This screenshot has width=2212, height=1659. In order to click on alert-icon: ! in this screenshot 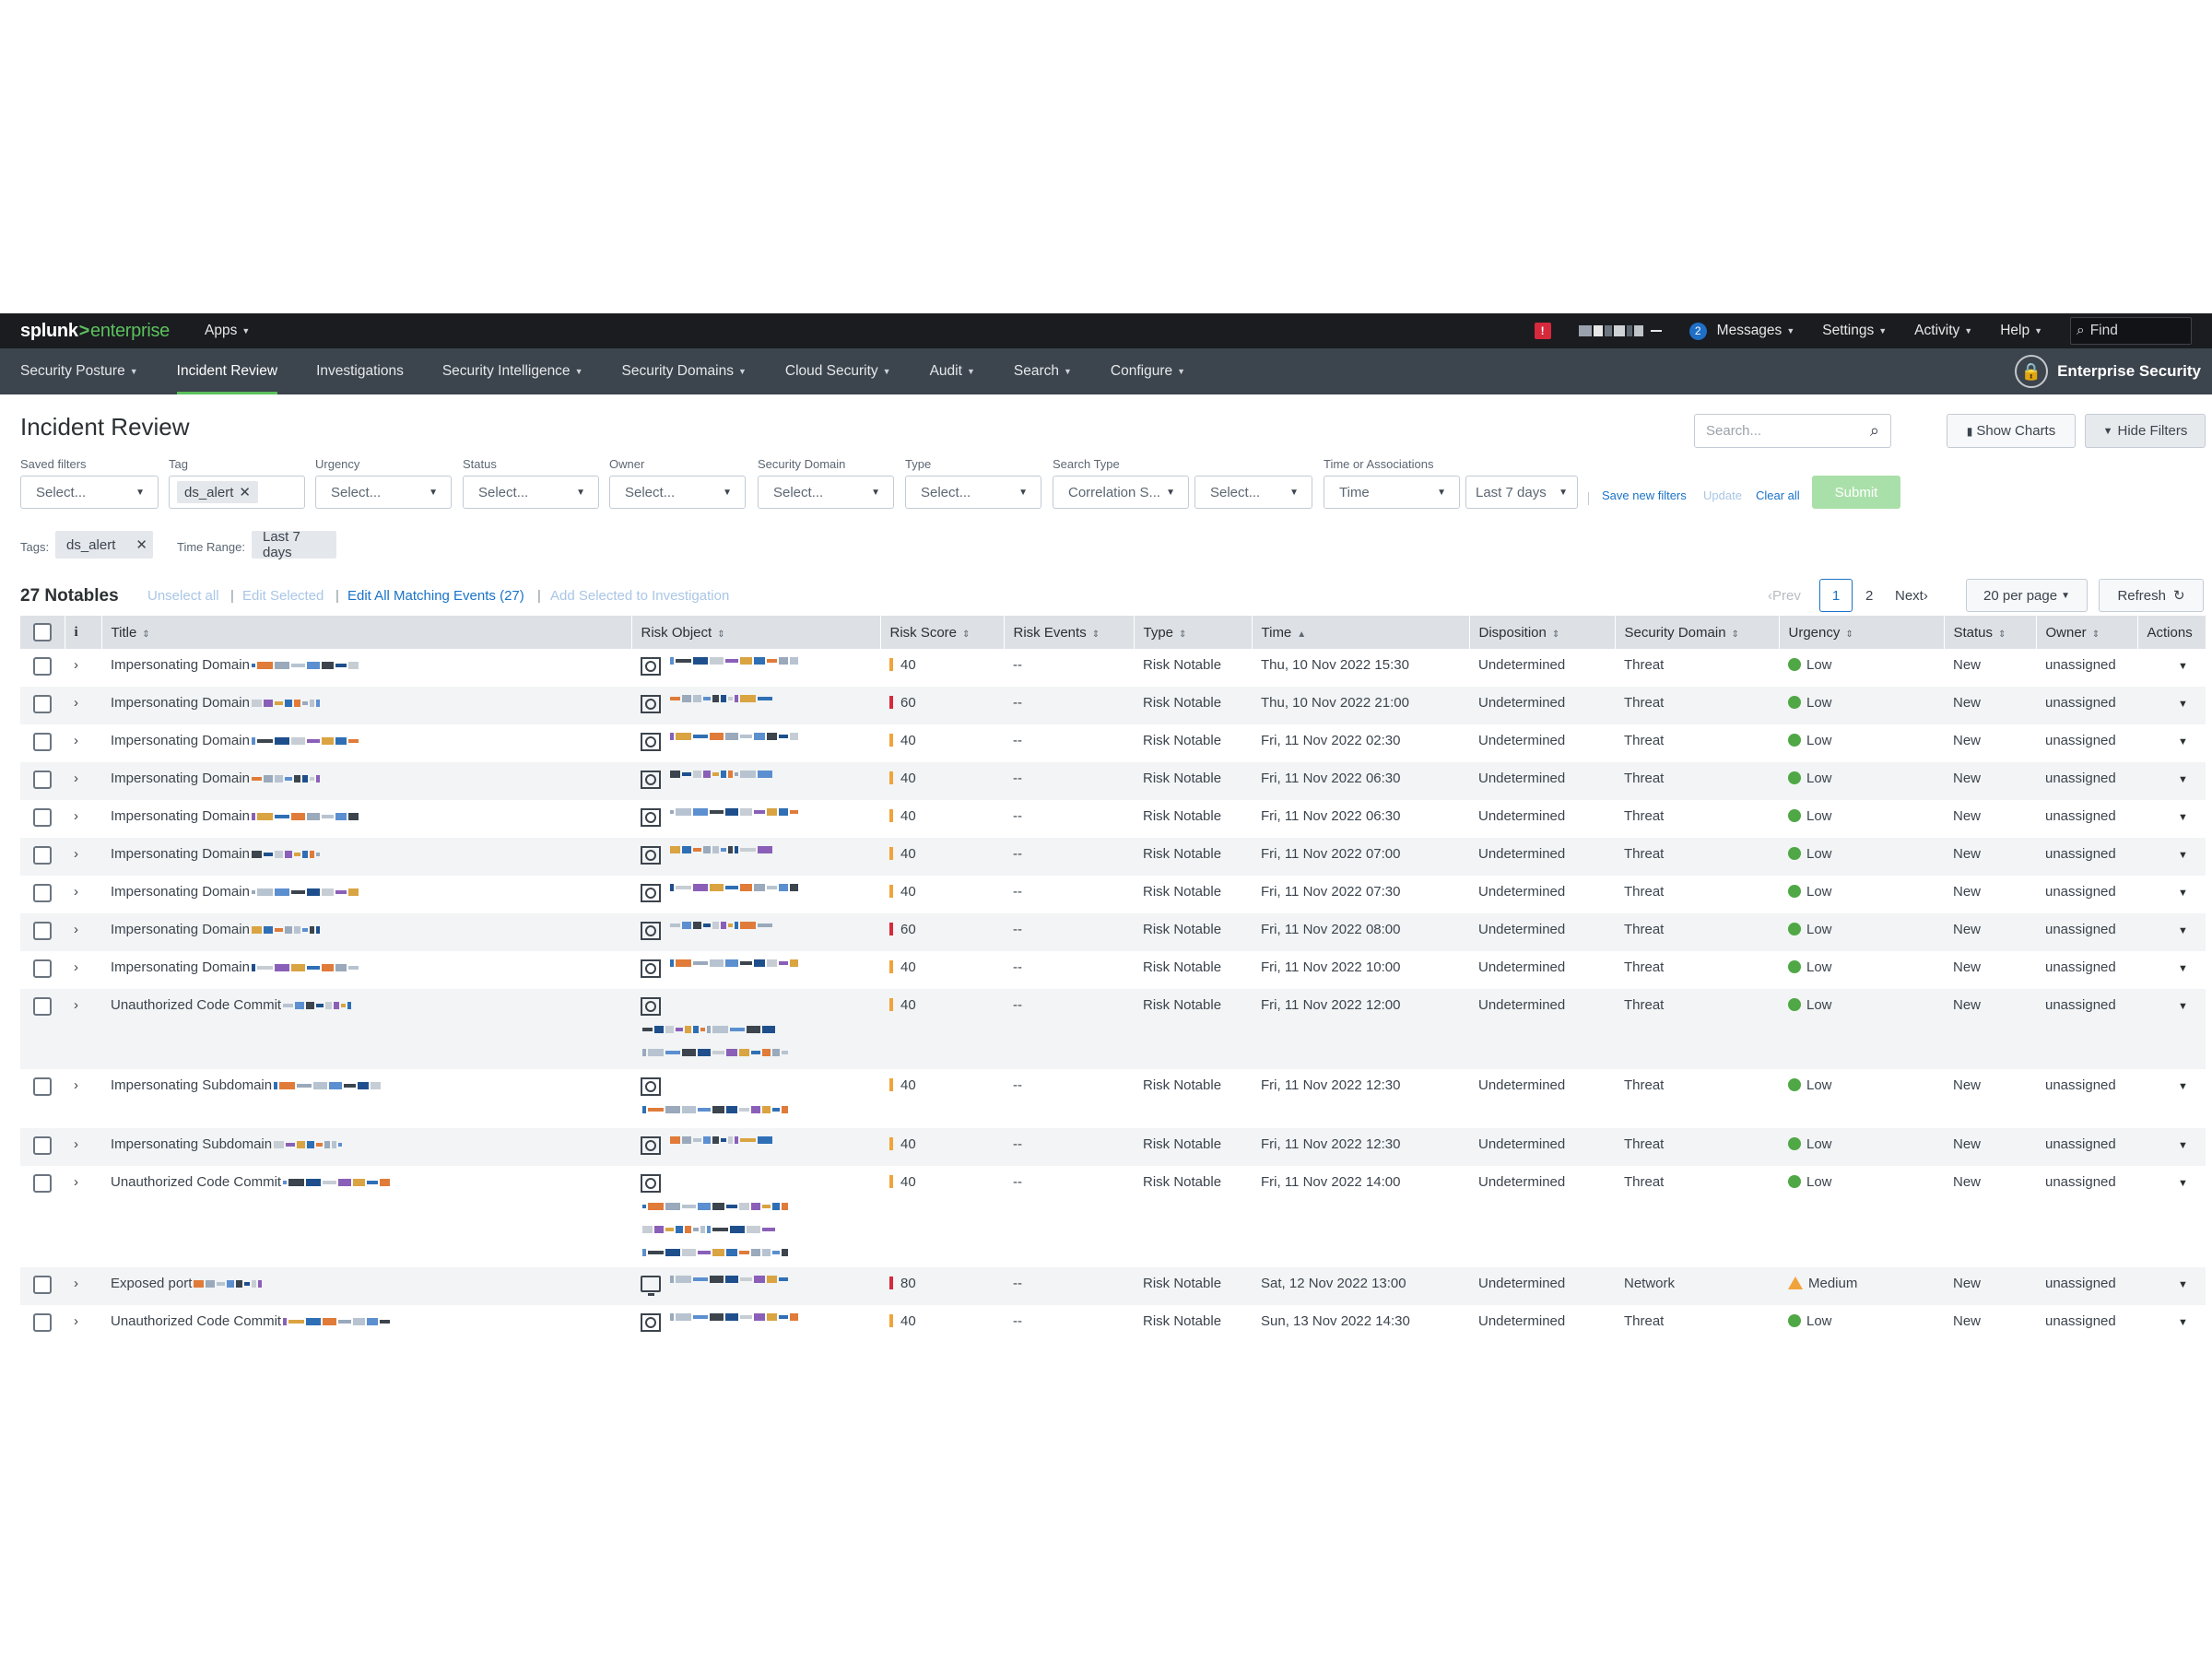, I will do `click(1542, 331)`.